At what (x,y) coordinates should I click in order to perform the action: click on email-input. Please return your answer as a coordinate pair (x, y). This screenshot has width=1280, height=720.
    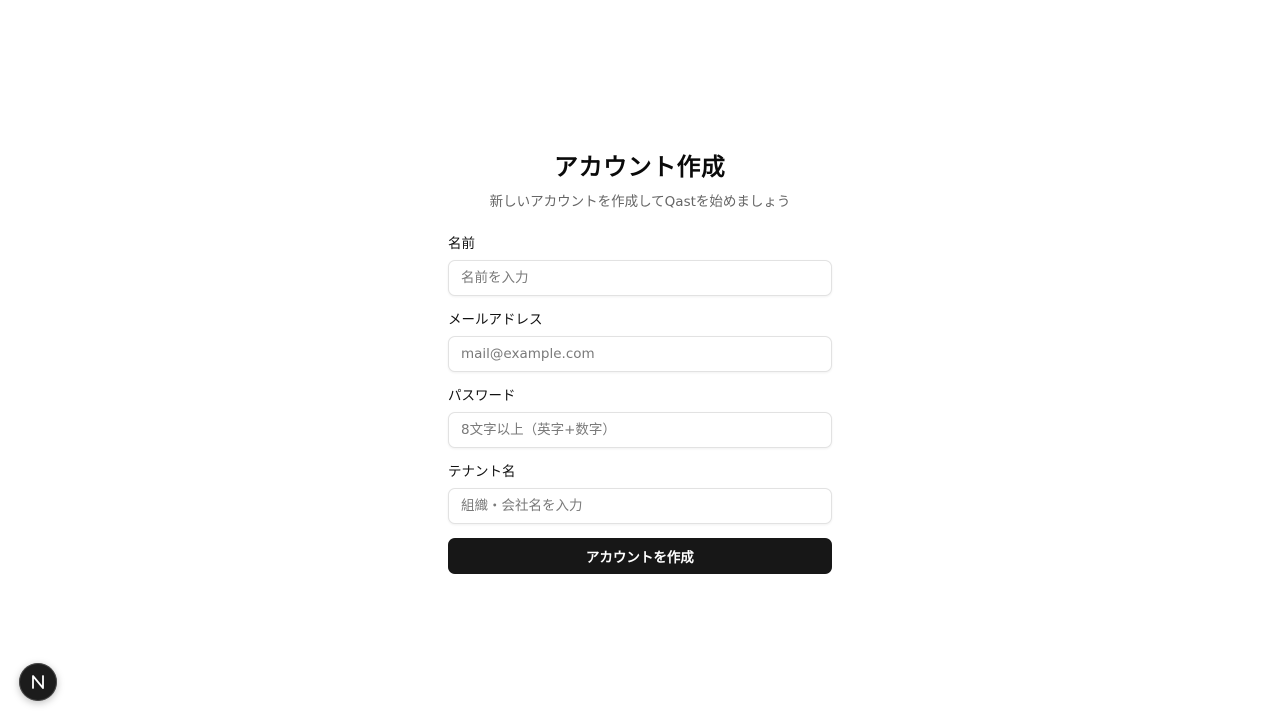
    Looking at the image, I should click on (640, 354).